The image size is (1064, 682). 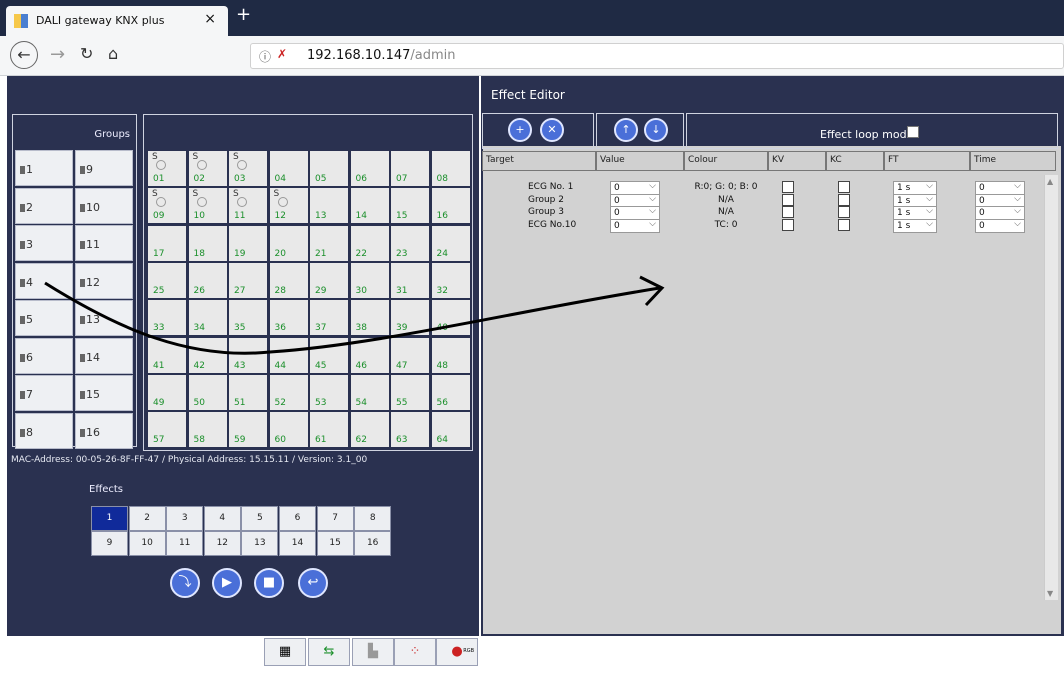 I want to click on address-bar: ⓘ ✗ 192.168.10.147/admin, so click(x=657, y=56).